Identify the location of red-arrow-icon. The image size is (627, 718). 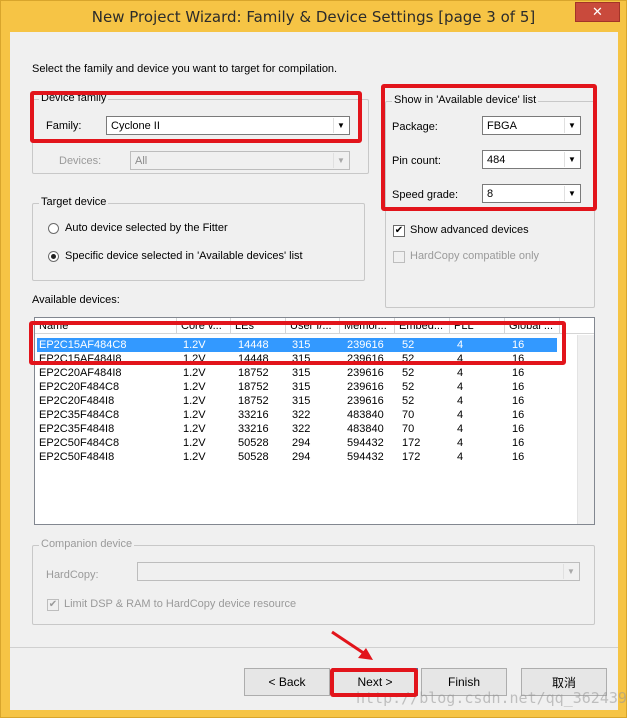
(352, 645).